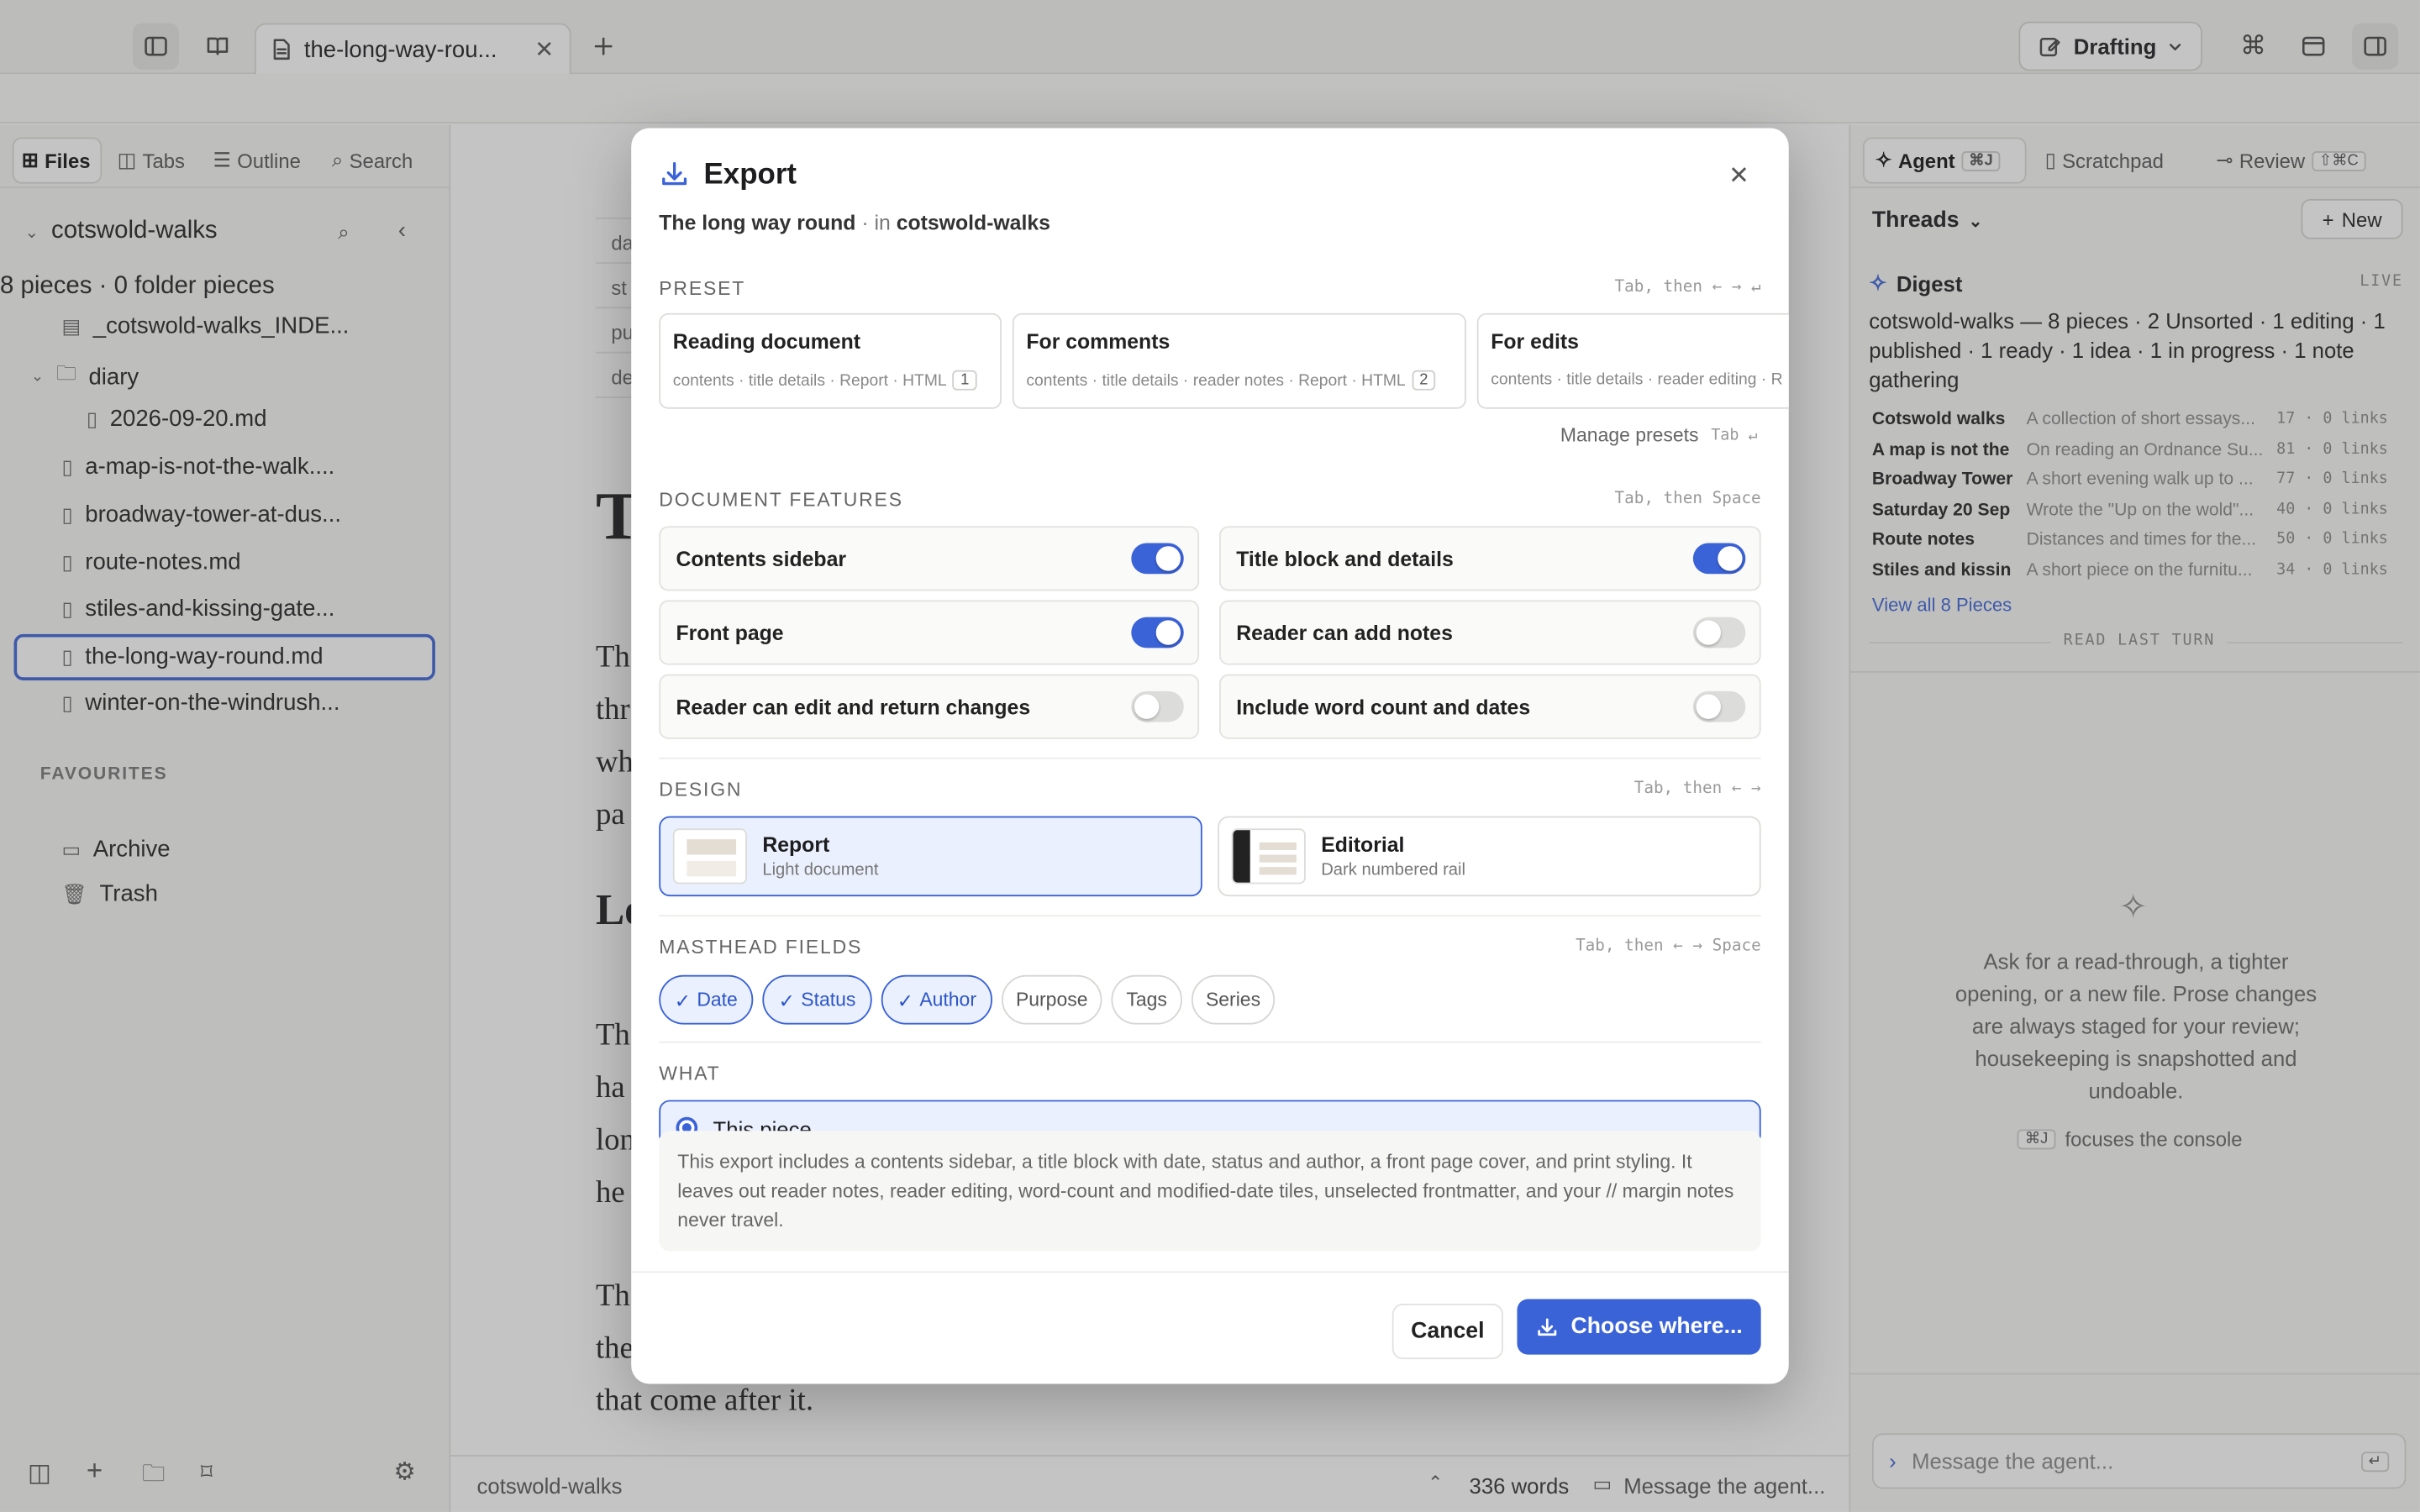 This screenshot has height=1512, width=2420. What do you see at coordinates (931, 856) in the screenshot?
I see `design-report: Report Light document` at bounding box center [931, 856].